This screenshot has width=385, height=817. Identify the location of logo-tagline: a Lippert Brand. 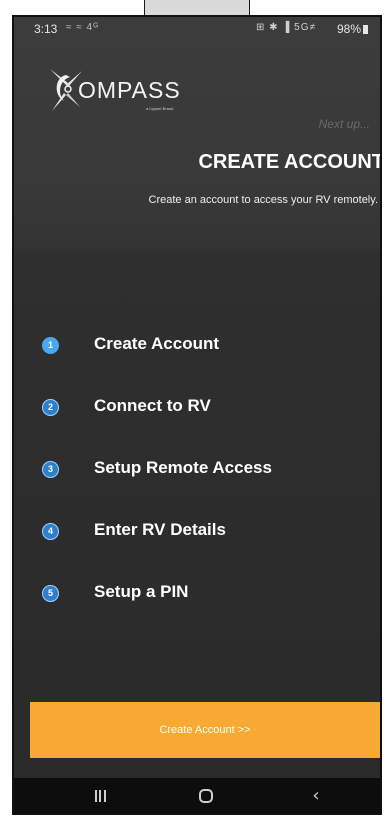
(160, 108).